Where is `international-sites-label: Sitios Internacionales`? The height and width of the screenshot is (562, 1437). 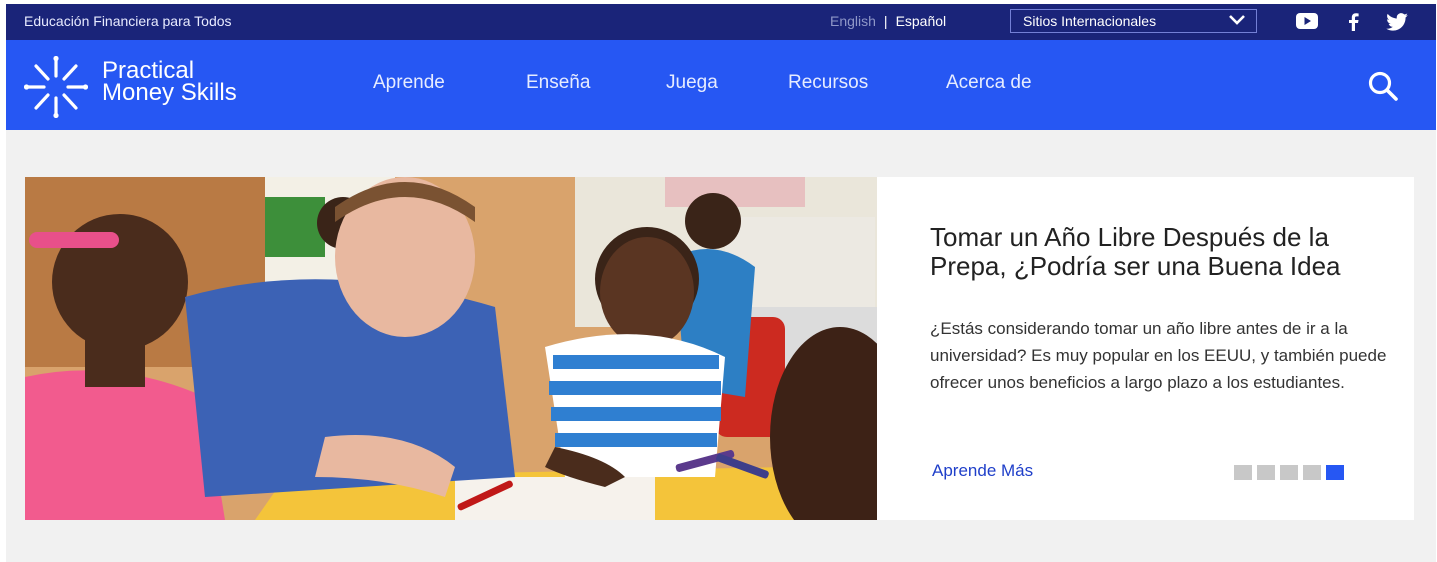 international-sites-label: Sitios Internacionales is located at coordinates (1090, 21).